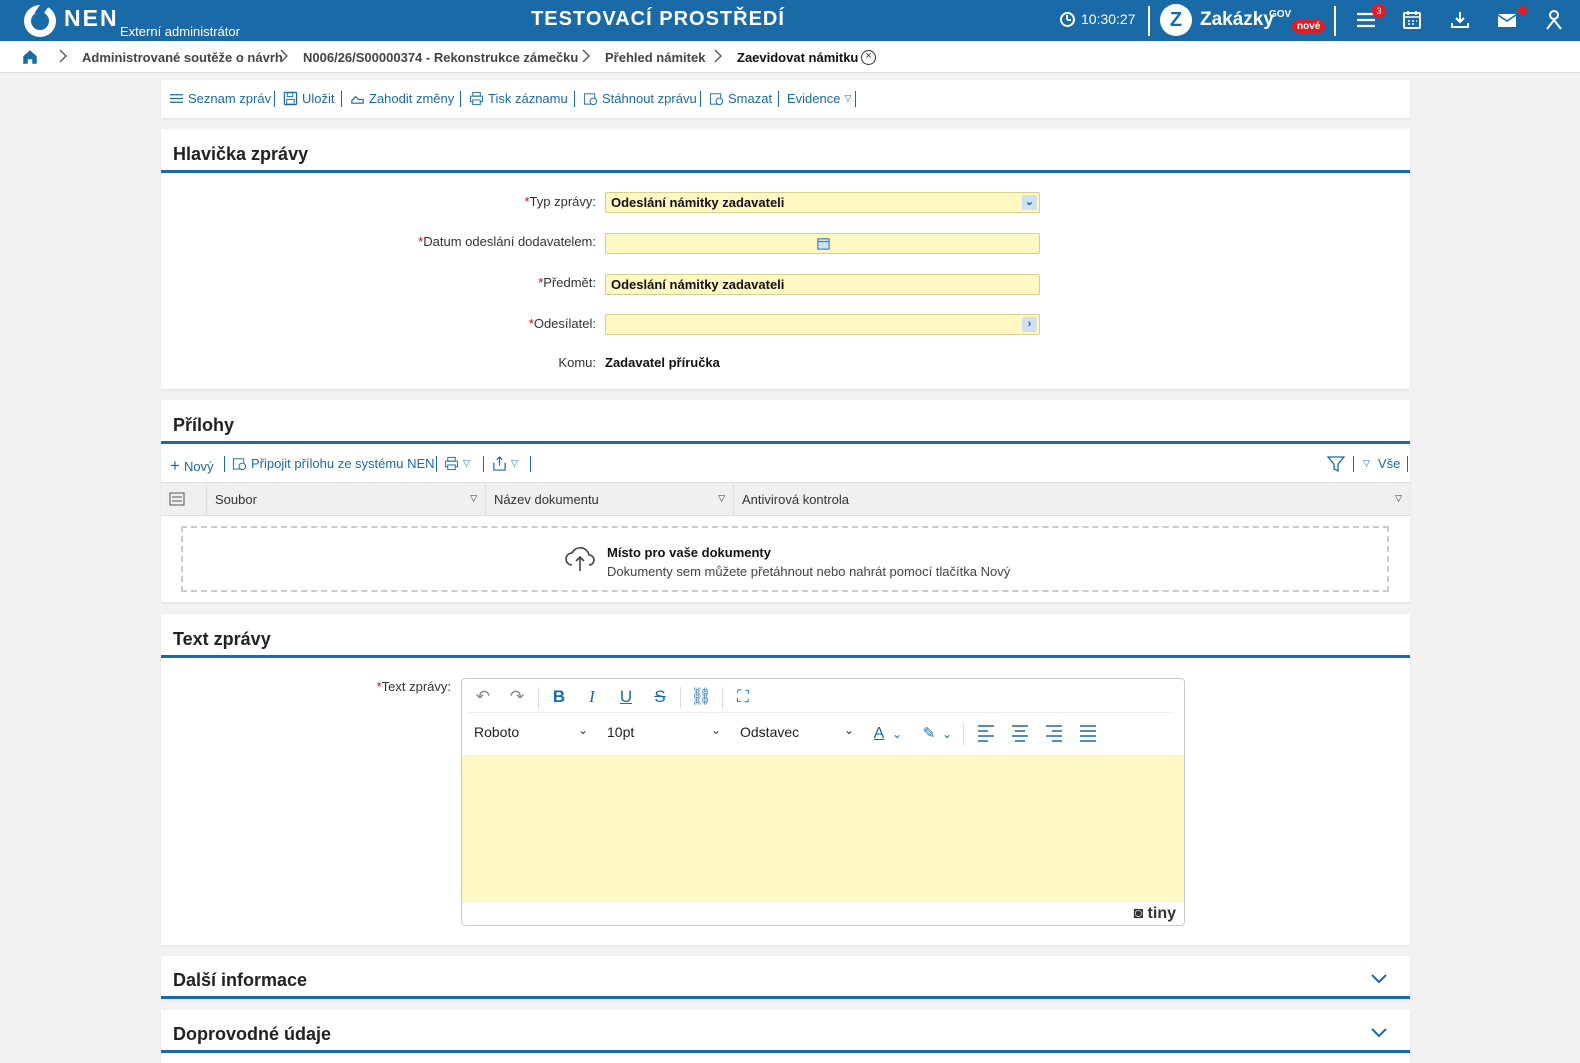  What do you see at coordinates (182, 57) in the screenshot?
I see `breadcrumb-item: Administrované soutěže o návrh` at bounding box center [182, 57].